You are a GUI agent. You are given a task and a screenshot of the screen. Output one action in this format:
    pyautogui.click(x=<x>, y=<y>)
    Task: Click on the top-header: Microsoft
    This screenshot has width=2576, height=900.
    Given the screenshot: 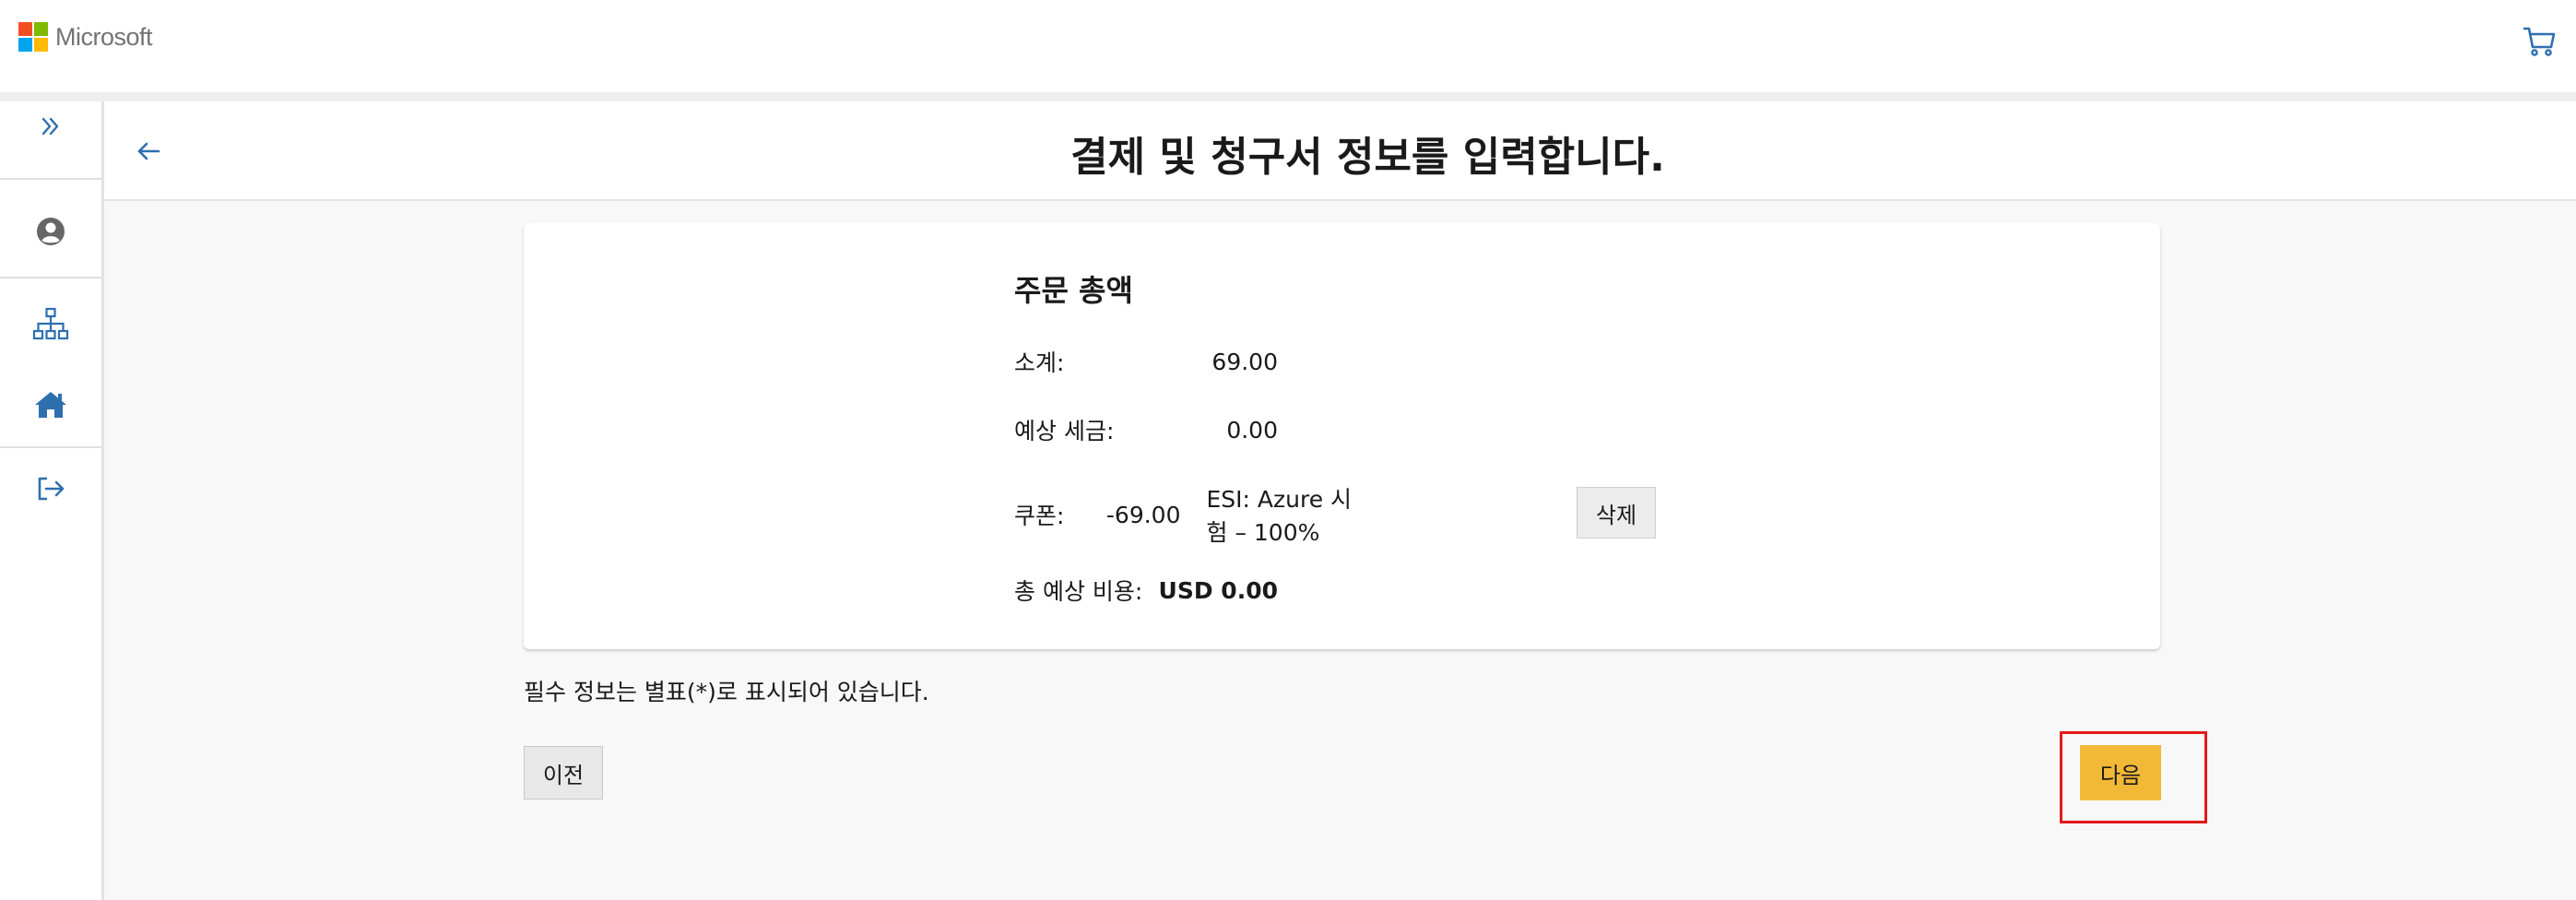 What is the action you would take?
    pyautogui.click(x=1288, y=51)
    